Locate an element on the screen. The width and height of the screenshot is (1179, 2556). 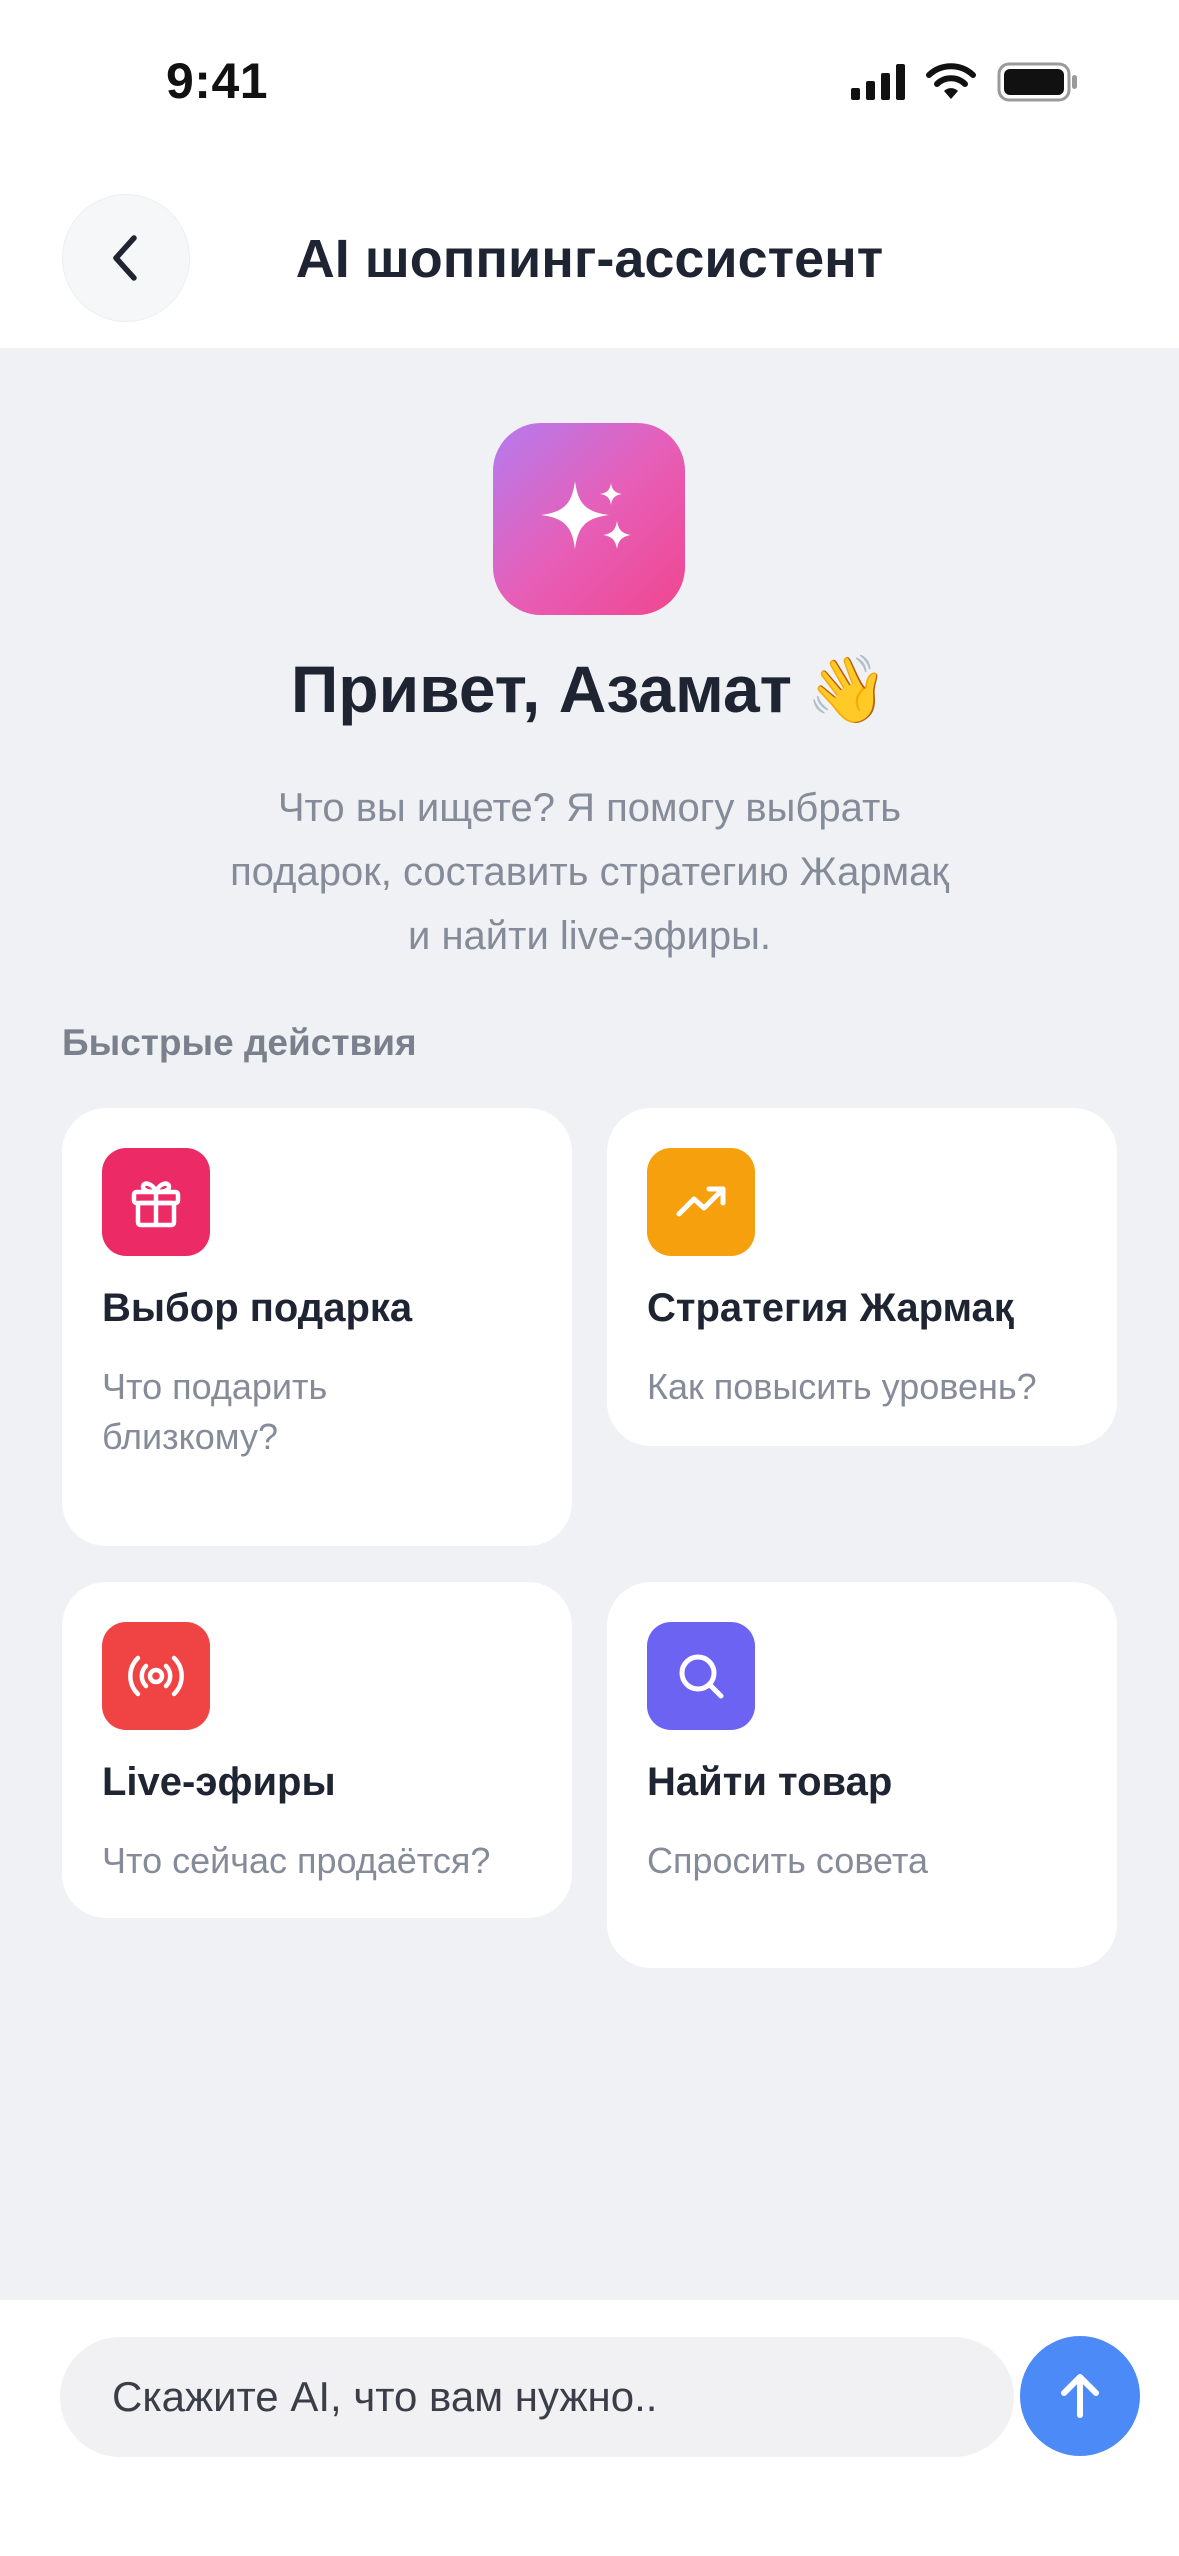
message-composer is located at coordinates (589, 2428).